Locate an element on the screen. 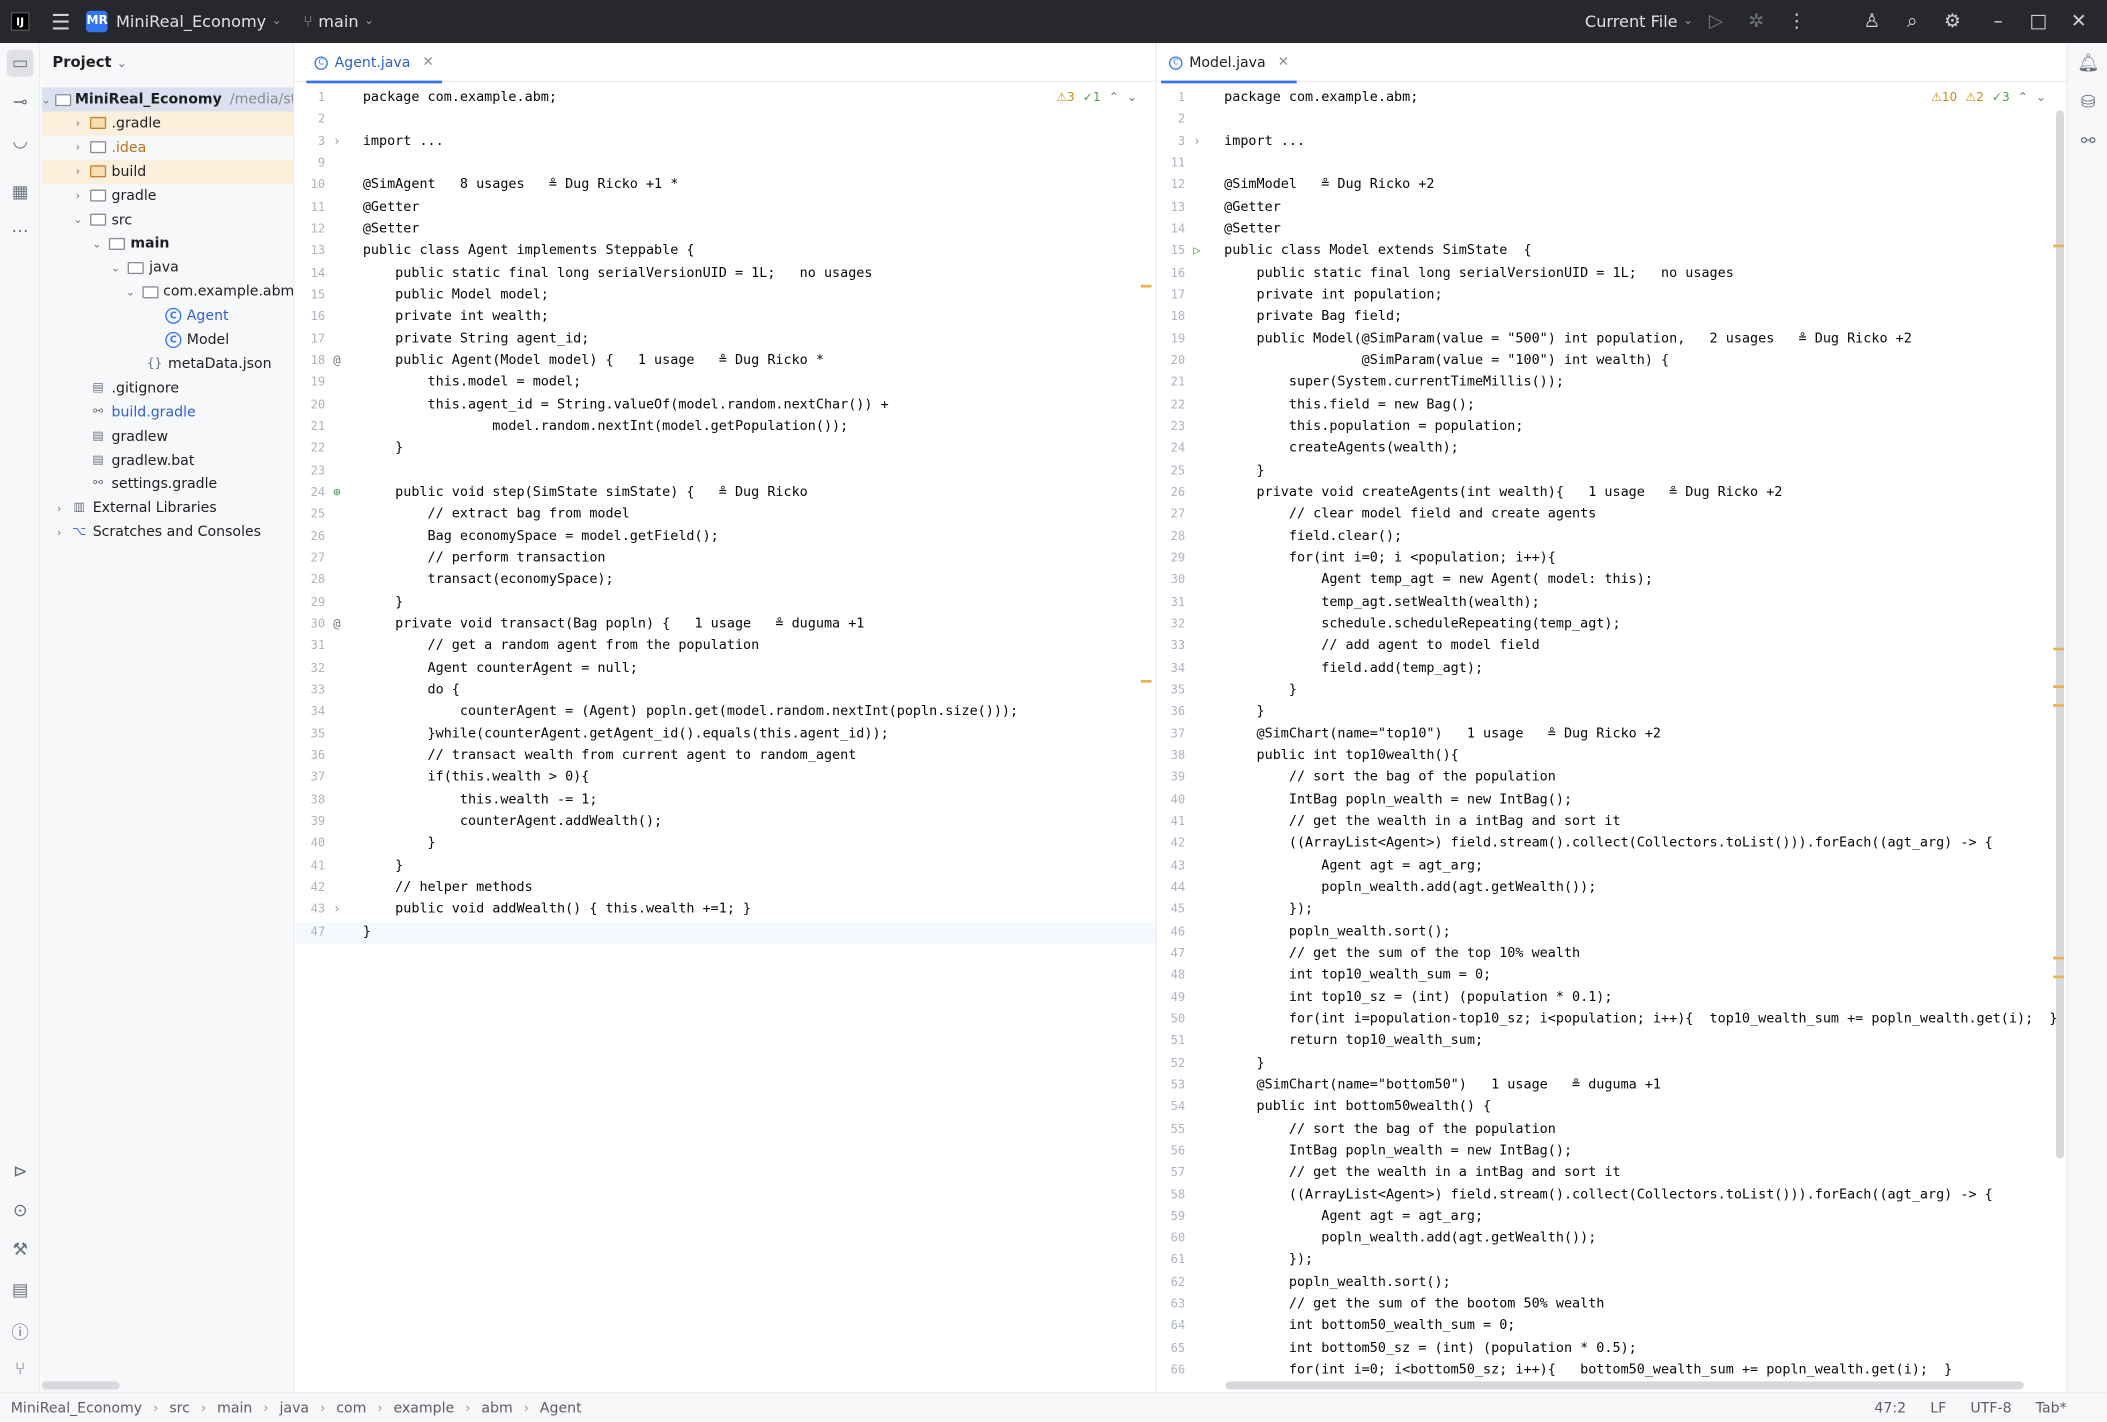  code-line: 47} is located at coordinates (725, 932).